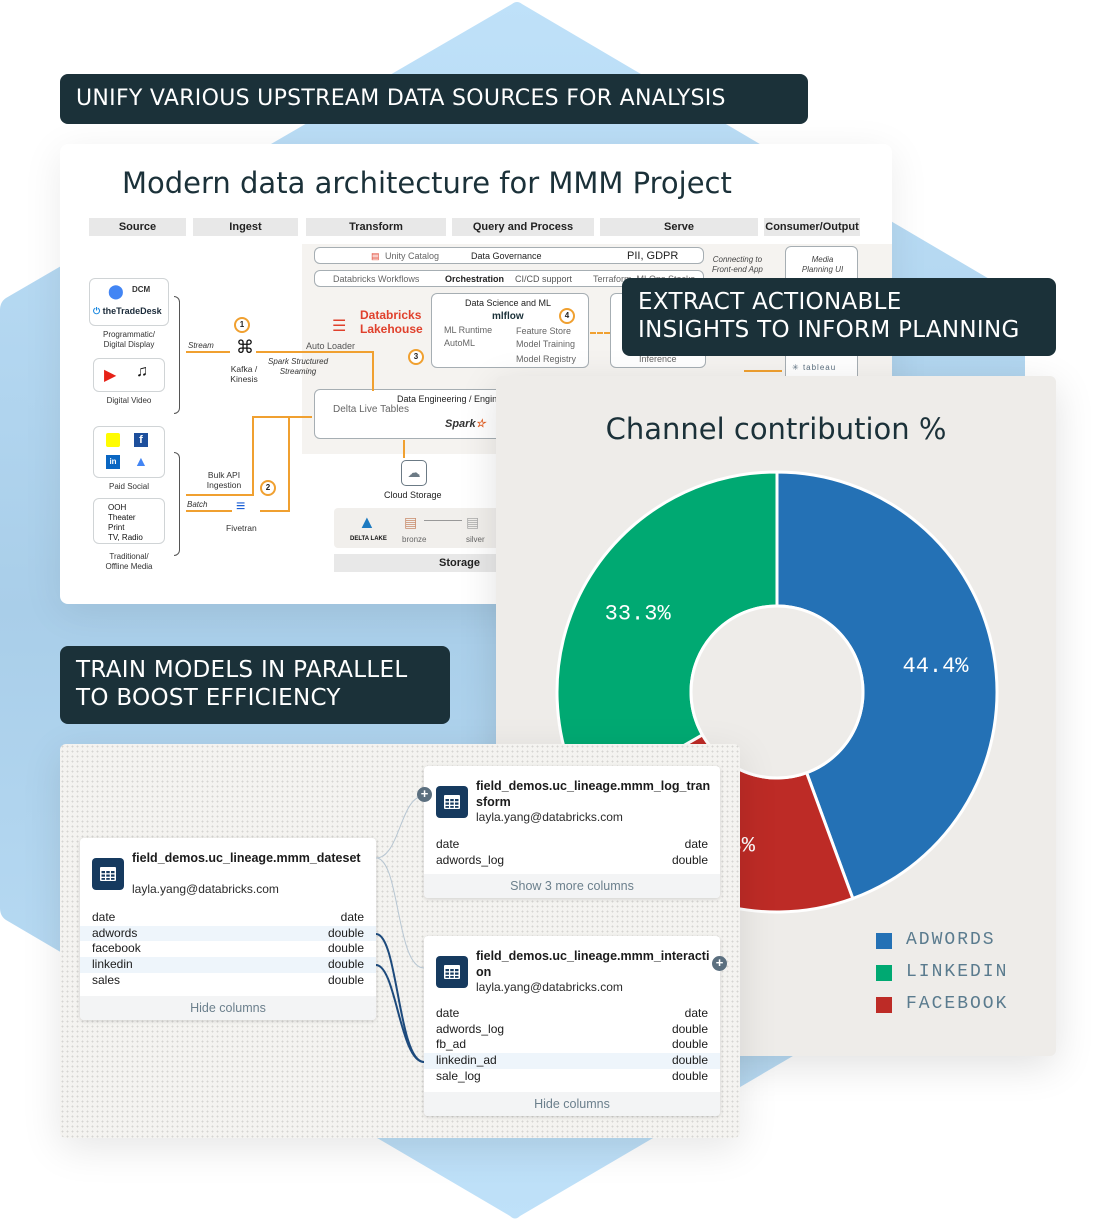 The image size is (1116, 1222). I want to click on bulk-api-rise, so click(253, 456).